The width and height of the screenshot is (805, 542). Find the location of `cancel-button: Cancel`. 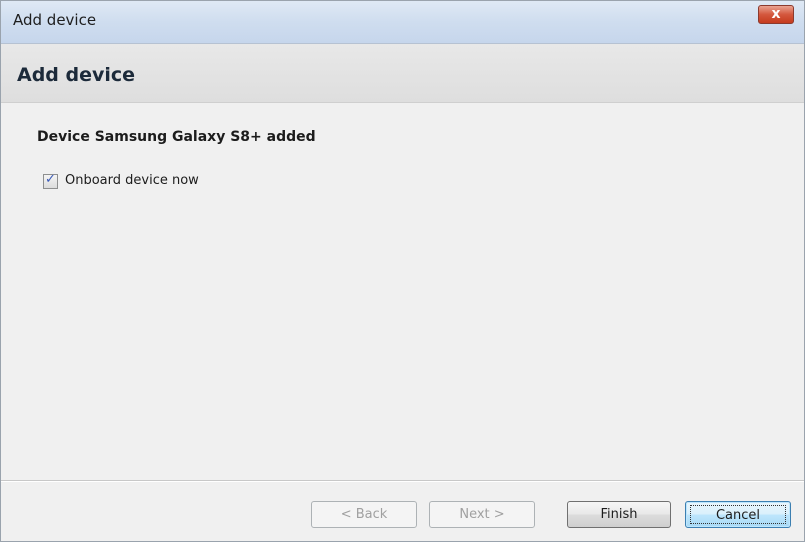

cancel-button: Cancel is located at coordinates (738, 514).